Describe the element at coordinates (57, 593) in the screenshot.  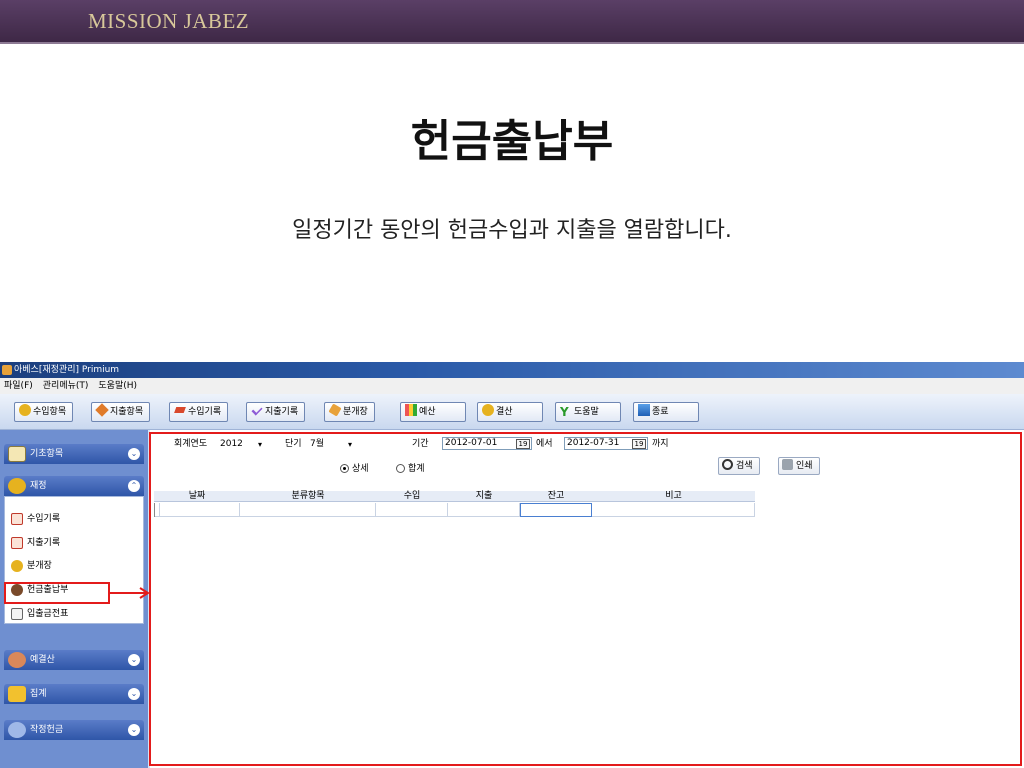
I see `highlight-box` at that location.